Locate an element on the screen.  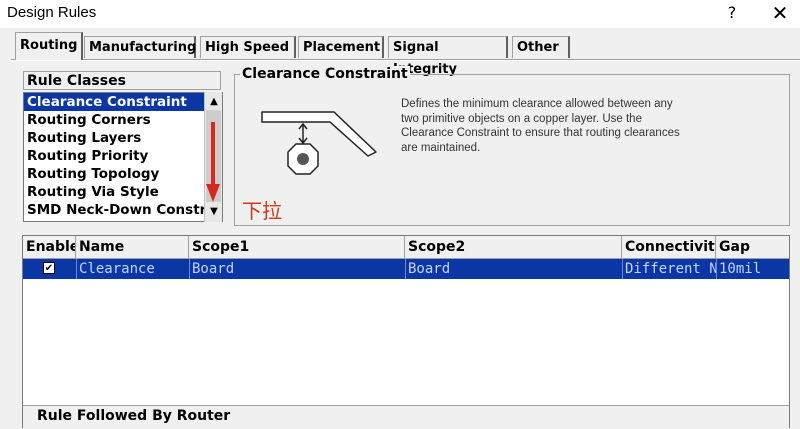
rule-class-item: Routing Layers is located at coordinates (114, 138).